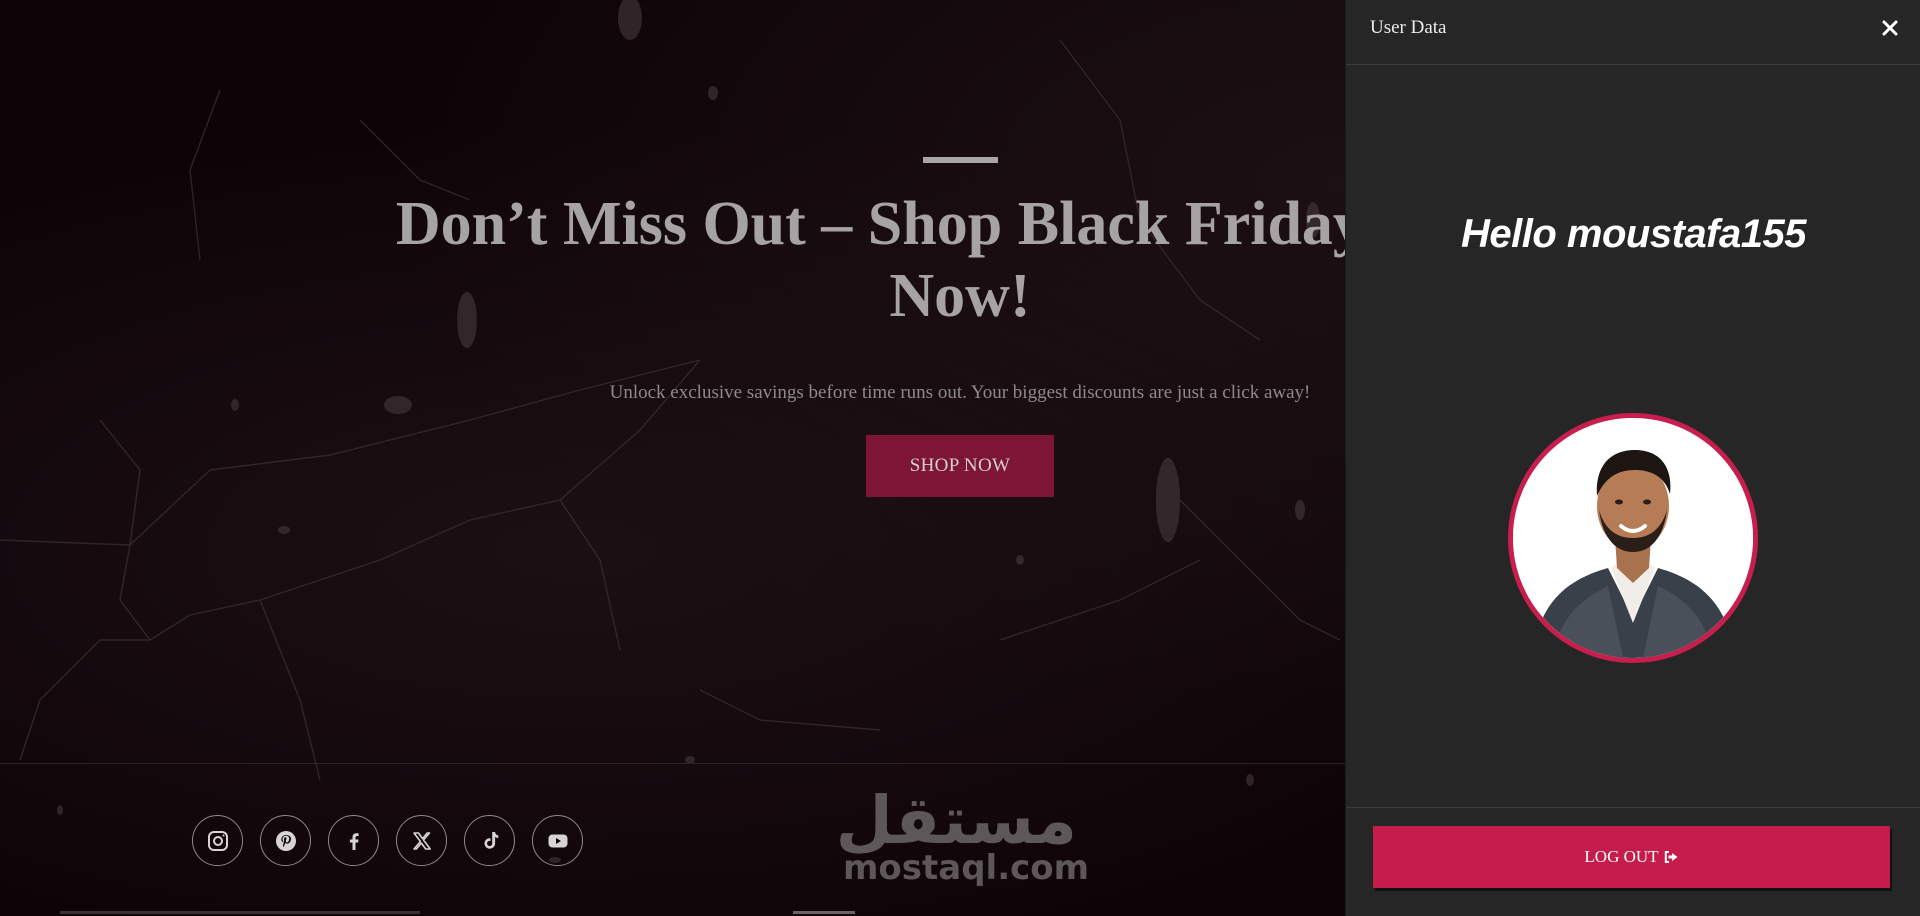 Image resolution: width=1920 pixels, height=916 pixels. I want to click on instagram-icon, so click(217, 840).